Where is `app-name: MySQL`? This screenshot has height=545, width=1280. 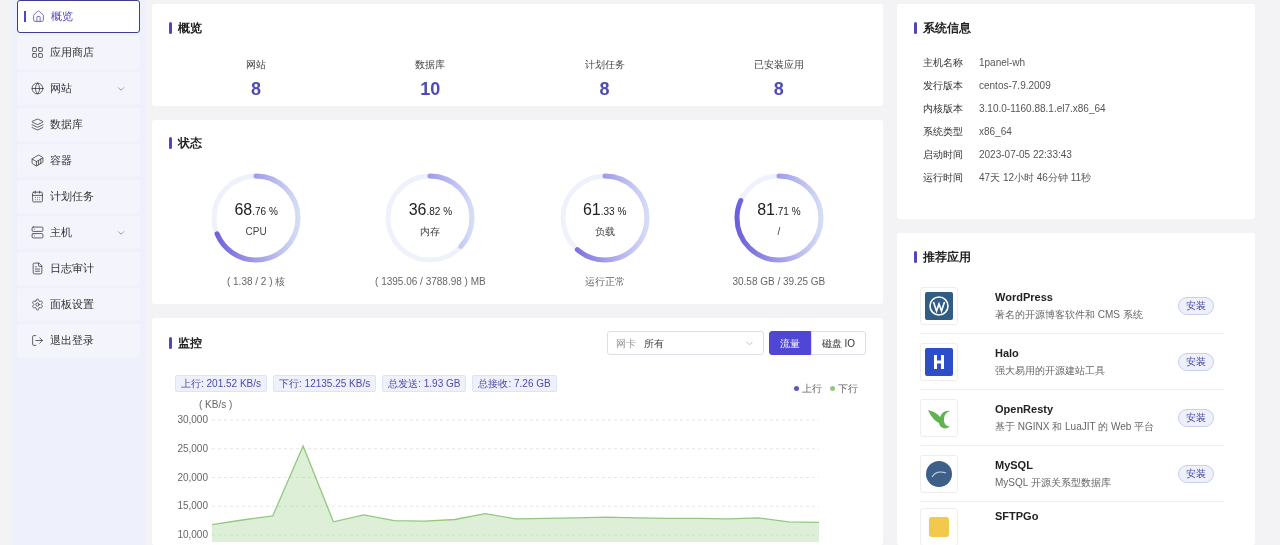 app-name: MySQL is located at coordinates (1053, 465).